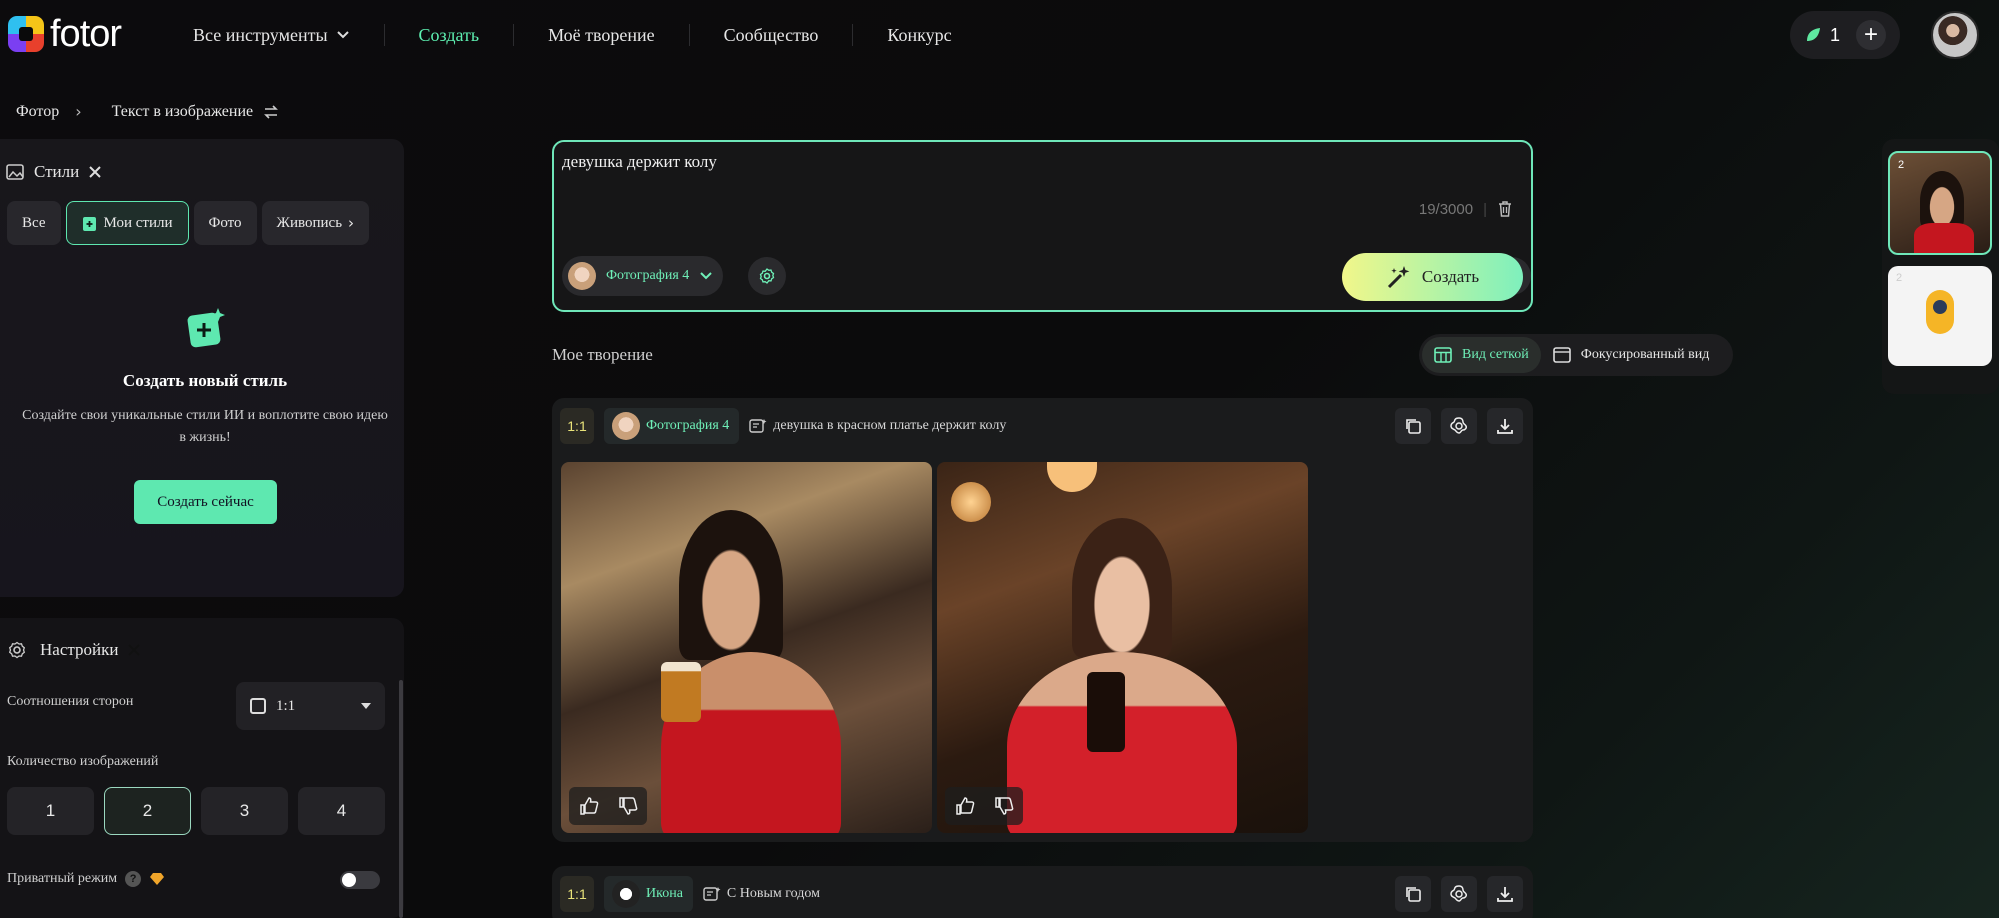 This screenshot has height=918, width=1999. What do you see at coordinates (401, 799) in the screenshot?
I see `settings-scrollbar` at bounding box center [401, 799].